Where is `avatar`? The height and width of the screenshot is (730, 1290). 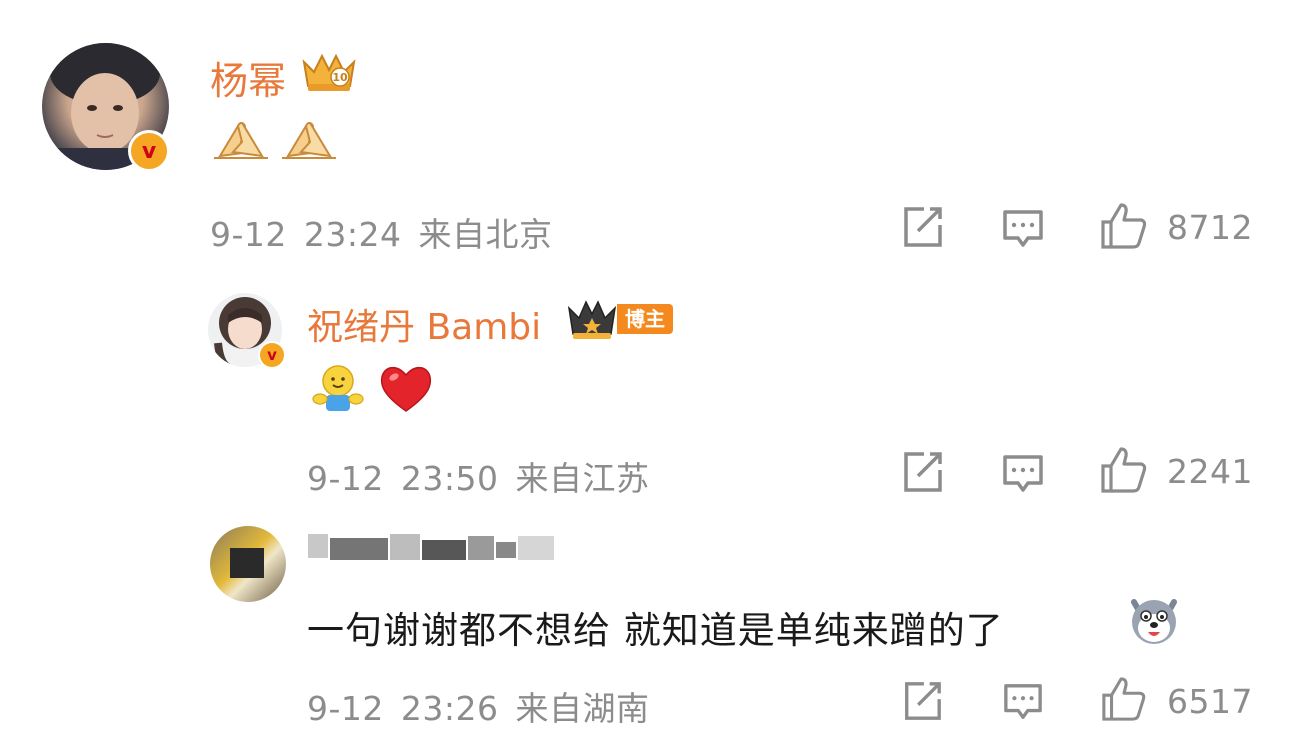
avatar is located at coordinates (248, 564).